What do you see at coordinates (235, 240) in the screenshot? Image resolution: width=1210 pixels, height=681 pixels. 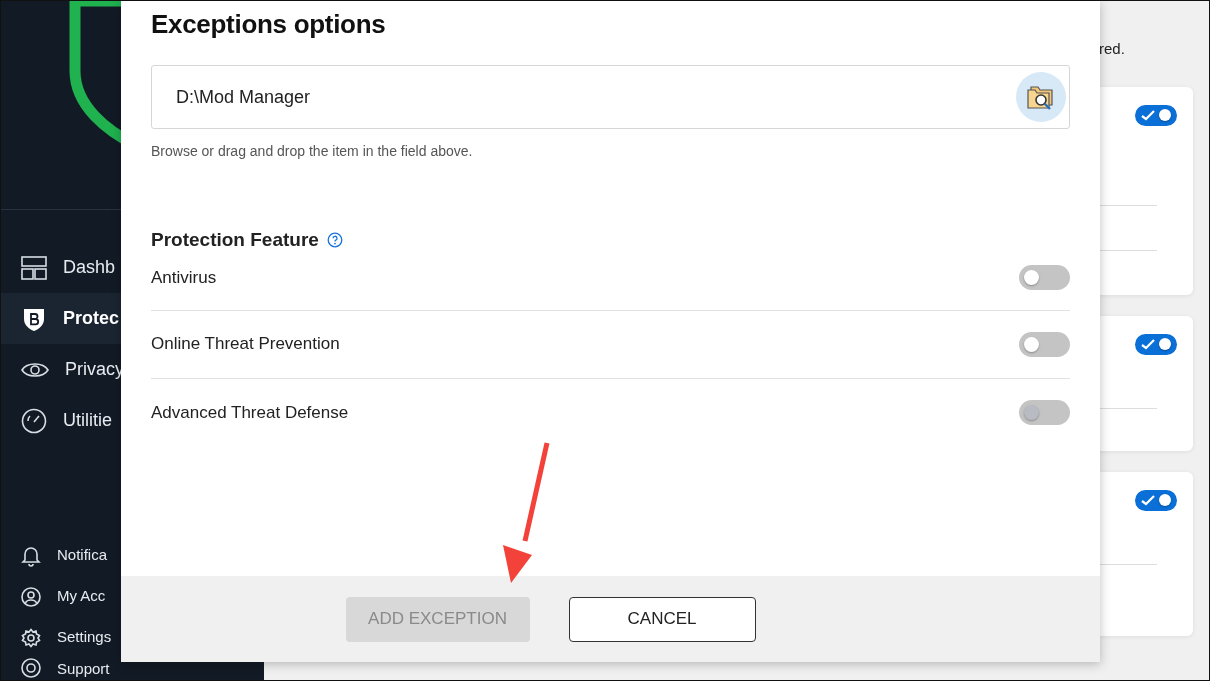 I see `section-title: Protection Feature` at bounding box center [235, 240].